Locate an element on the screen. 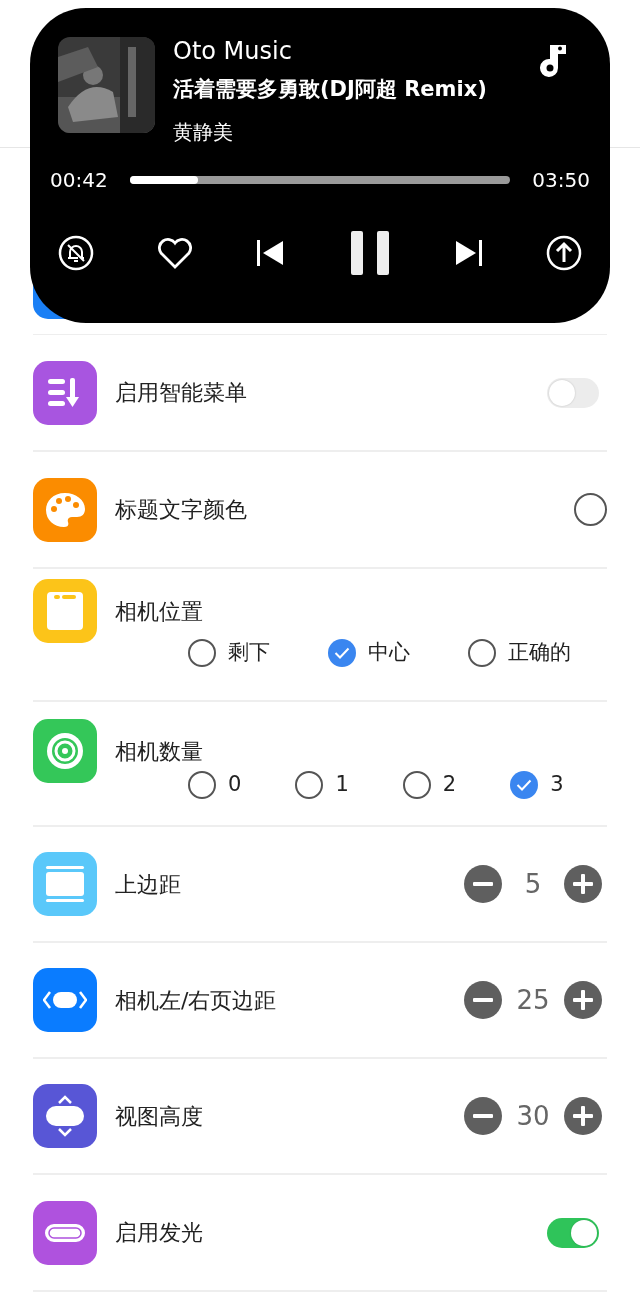  option-label: 2 is located at coordinates (449, 784).